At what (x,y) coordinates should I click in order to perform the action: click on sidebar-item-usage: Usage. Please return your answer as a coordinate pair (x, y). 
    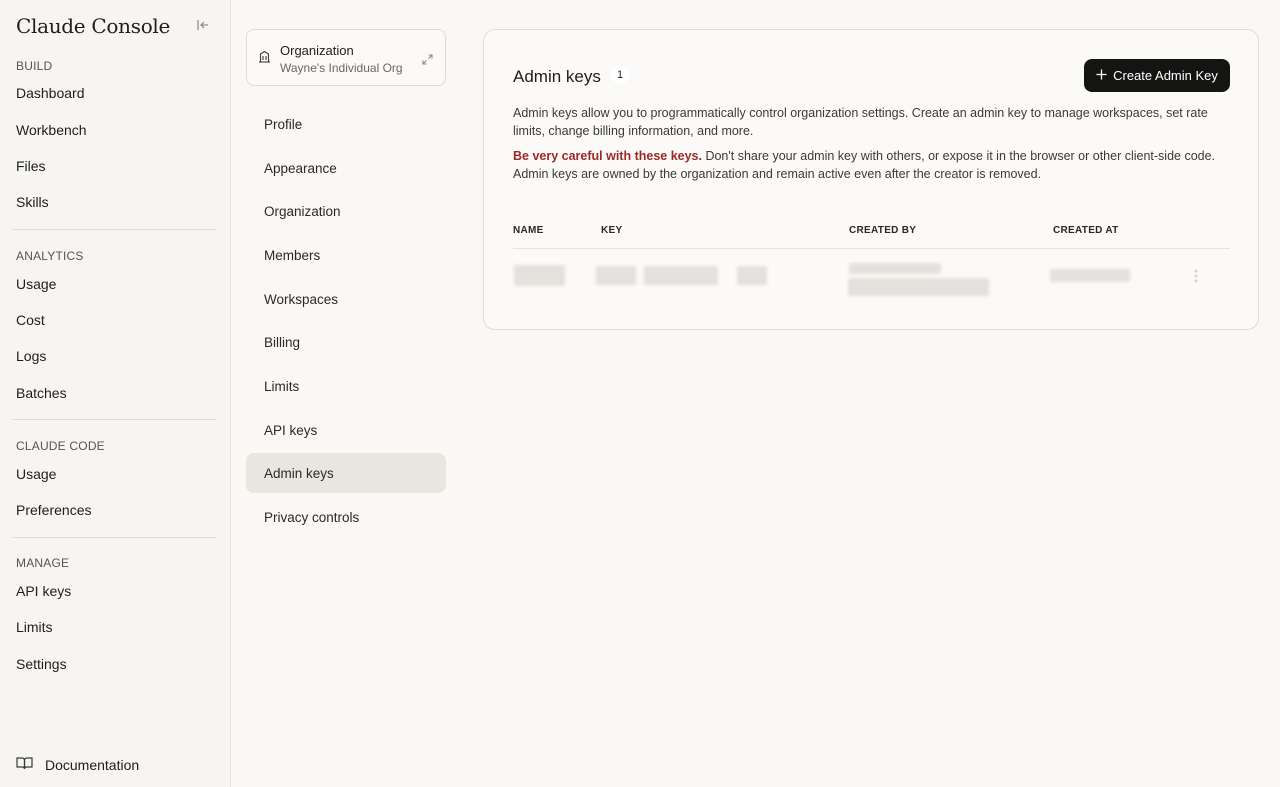
    Looking at the image, I should click on (36, 284).